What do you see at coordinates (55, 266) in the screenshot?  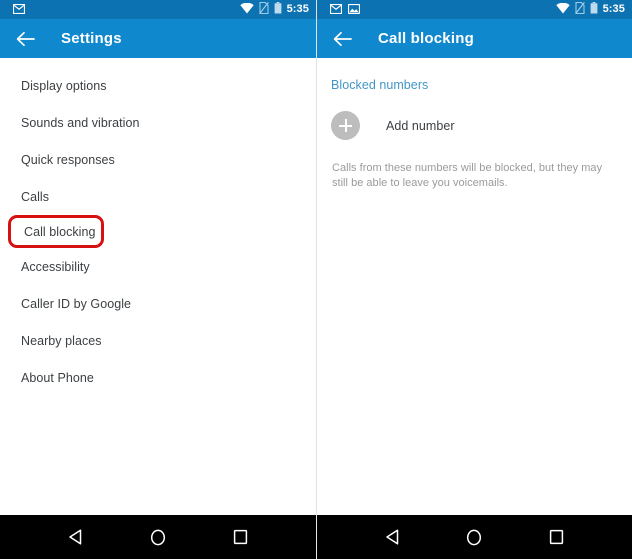 I see `settings-item-label: Accessibility` at bounding box center [55, 266].